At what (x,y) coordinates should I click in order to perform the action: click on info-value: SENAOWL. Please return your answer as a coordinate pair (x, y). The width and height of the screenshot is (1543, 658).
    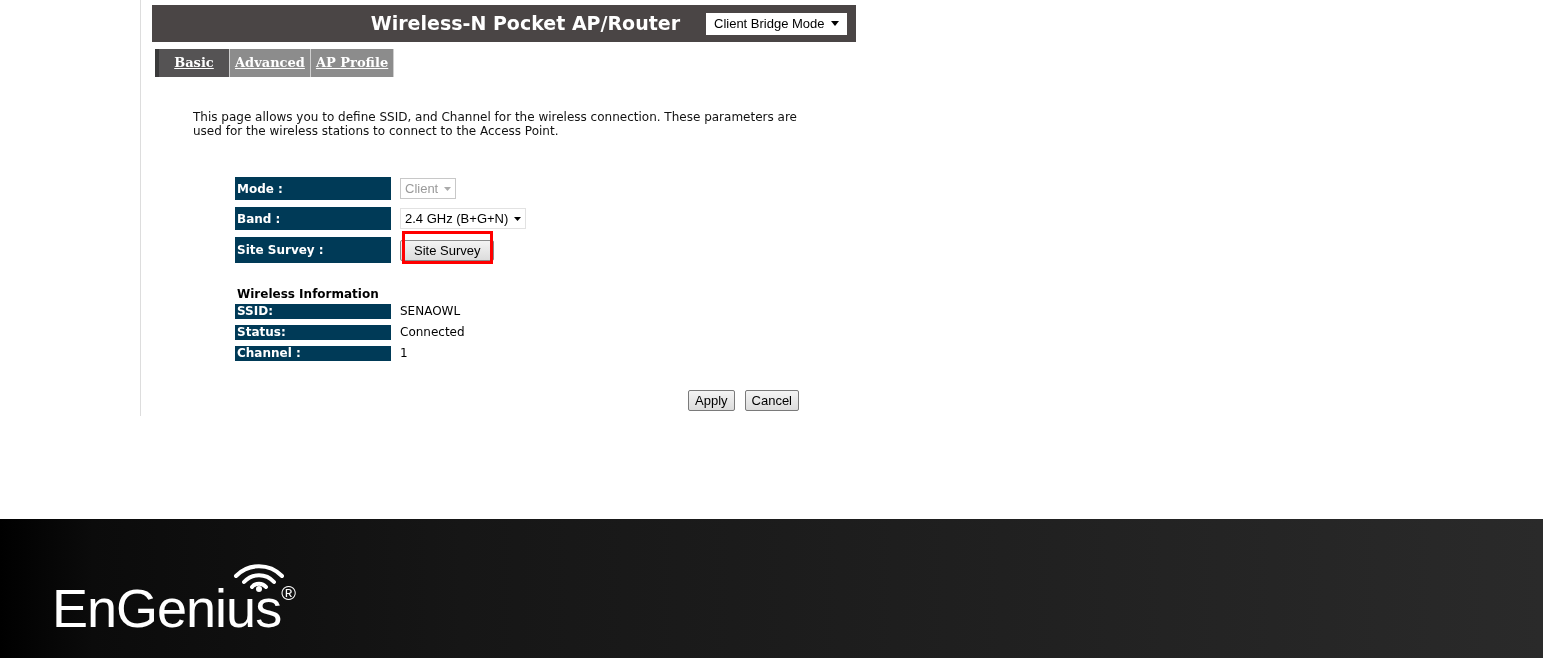
    Looking at the image, I should click on (430, 311).